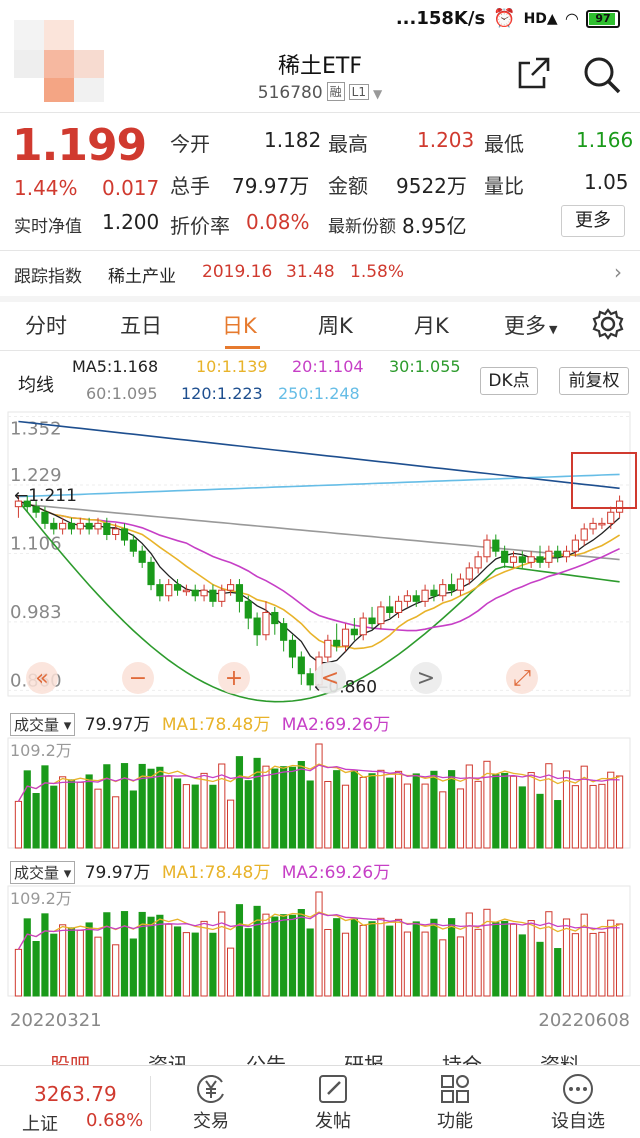  Describe the element at coordinates (330, 678) in the screenshot. I see `chart-nav-prev-button: <` at that location.